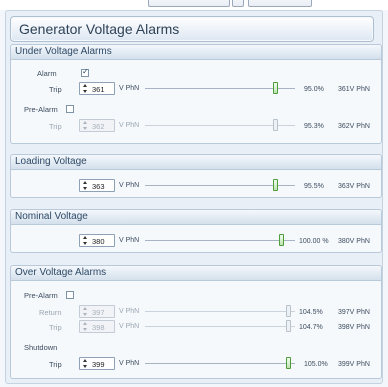  I want to click on ov-return-label: Return, so click(50, 312).